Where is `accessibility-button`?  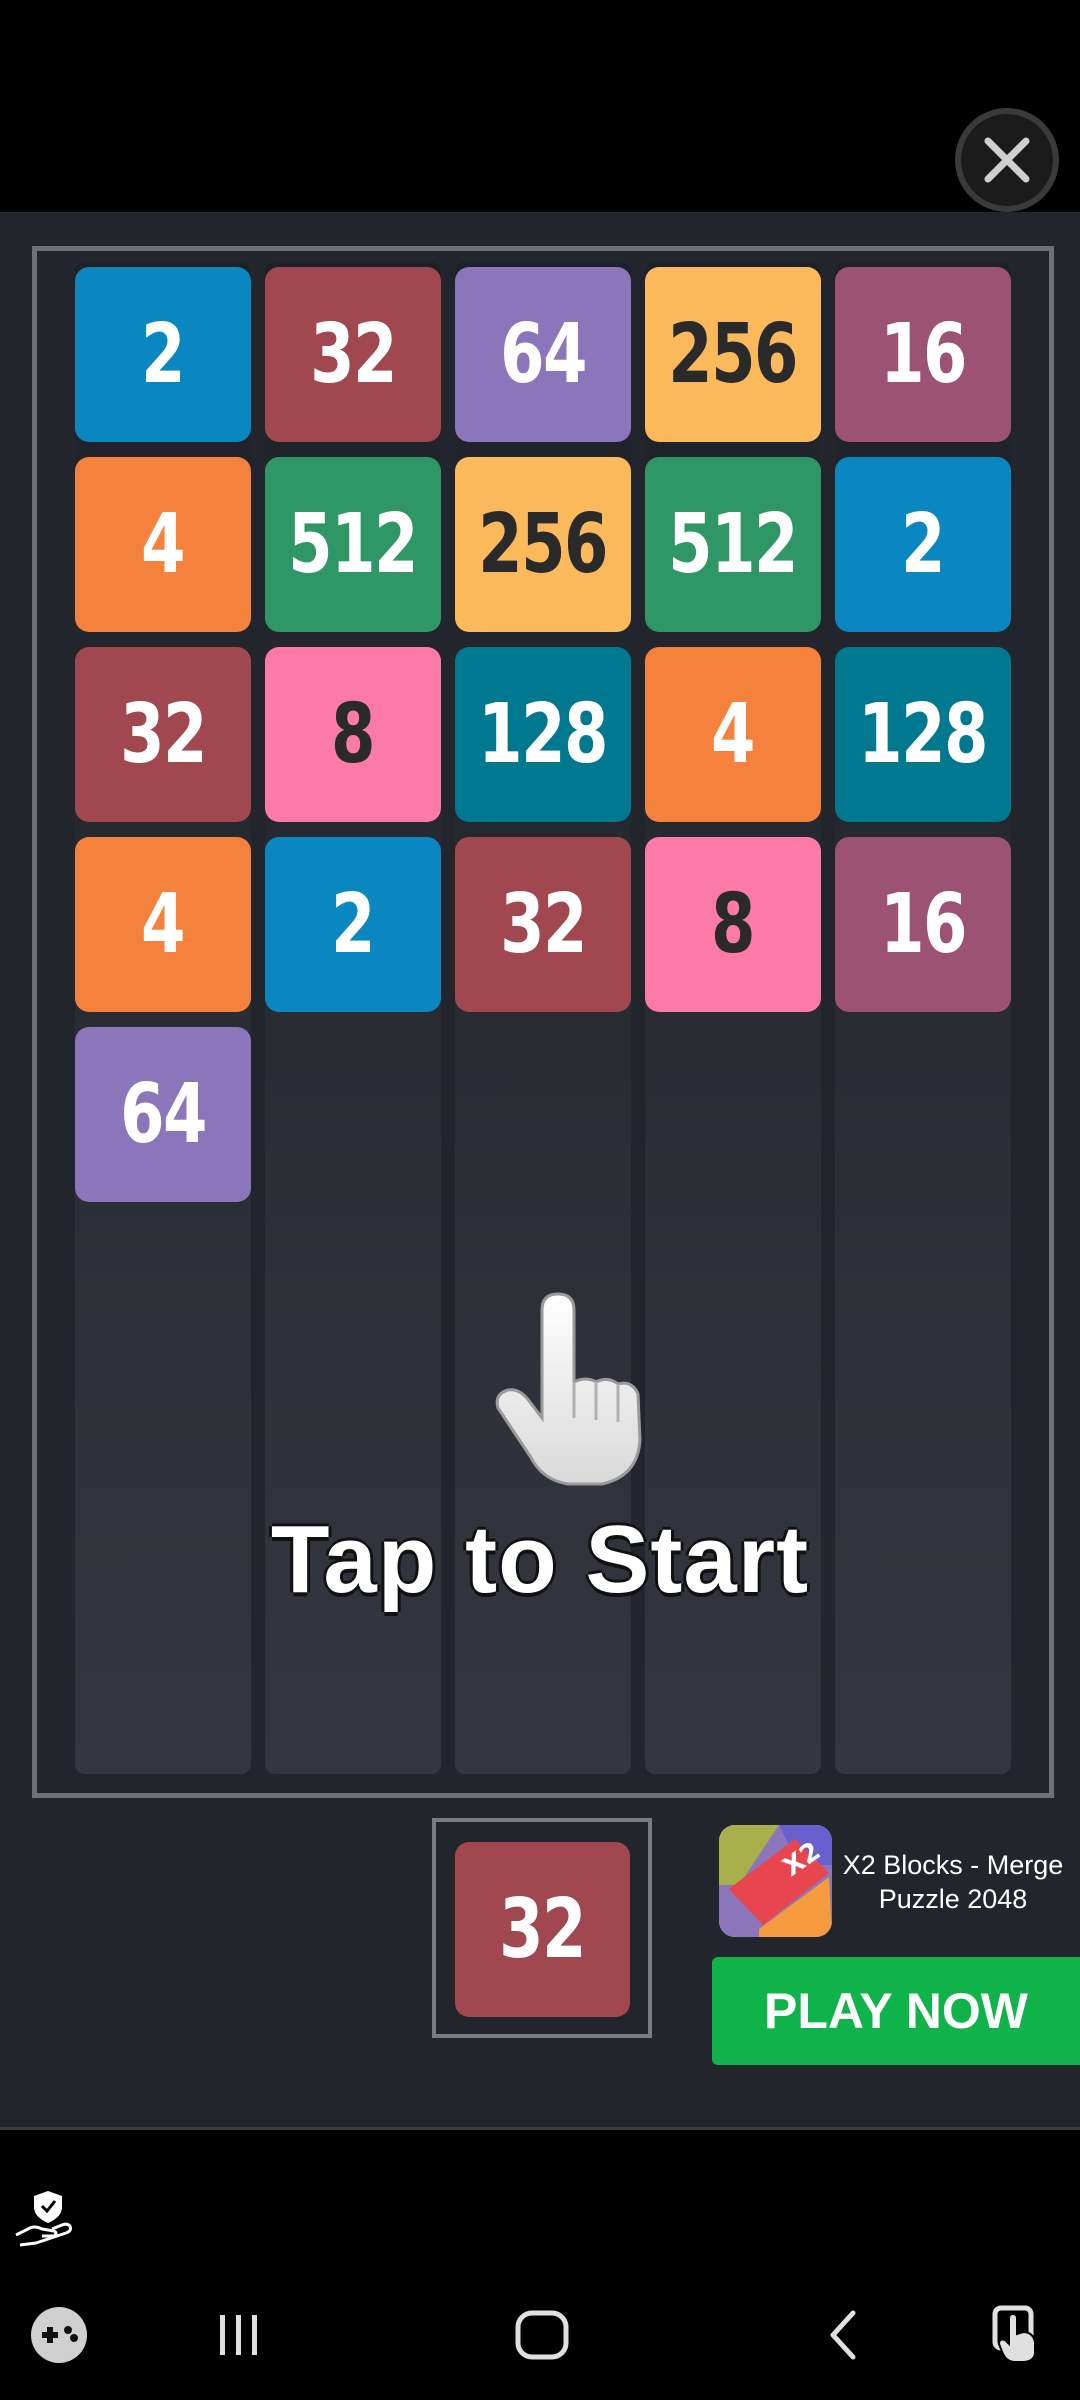 accessibility-button is located at coordinates (1020, 2335).